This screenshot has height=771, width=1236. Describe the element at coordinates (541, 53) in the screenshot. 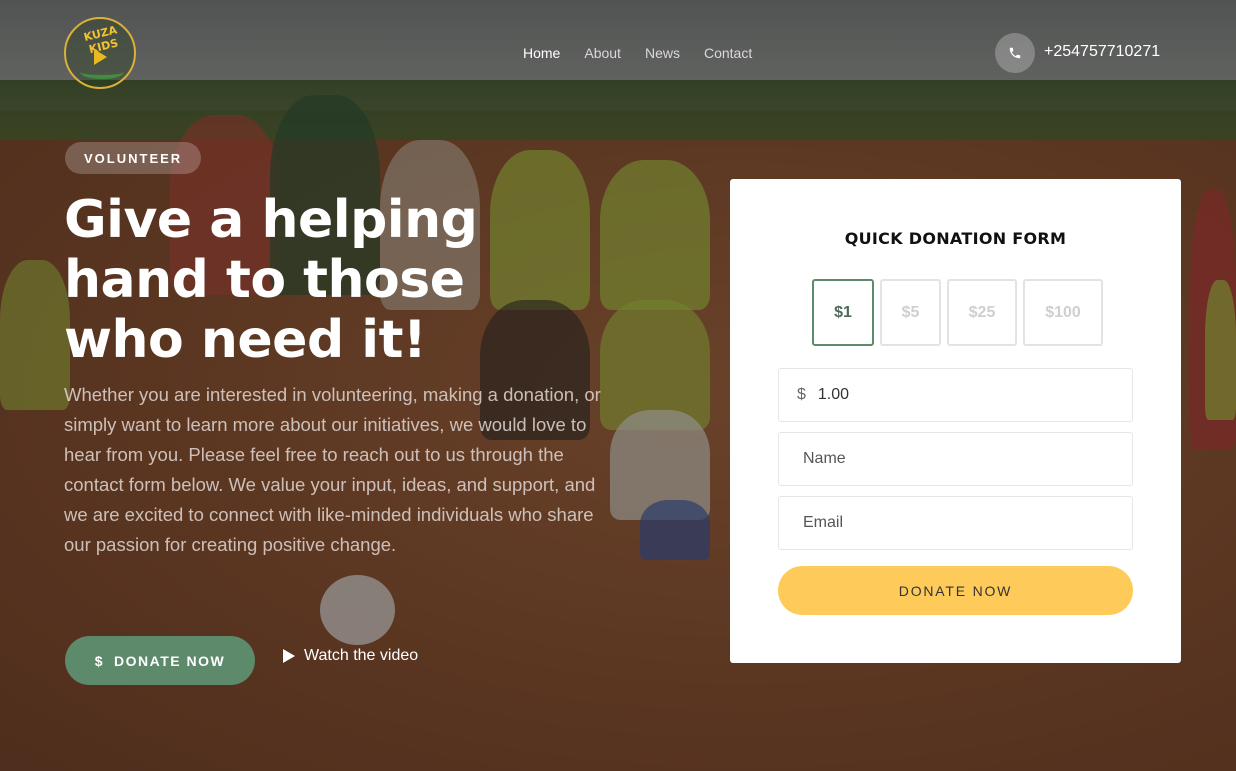

I see `nav-home: Home` at that location.